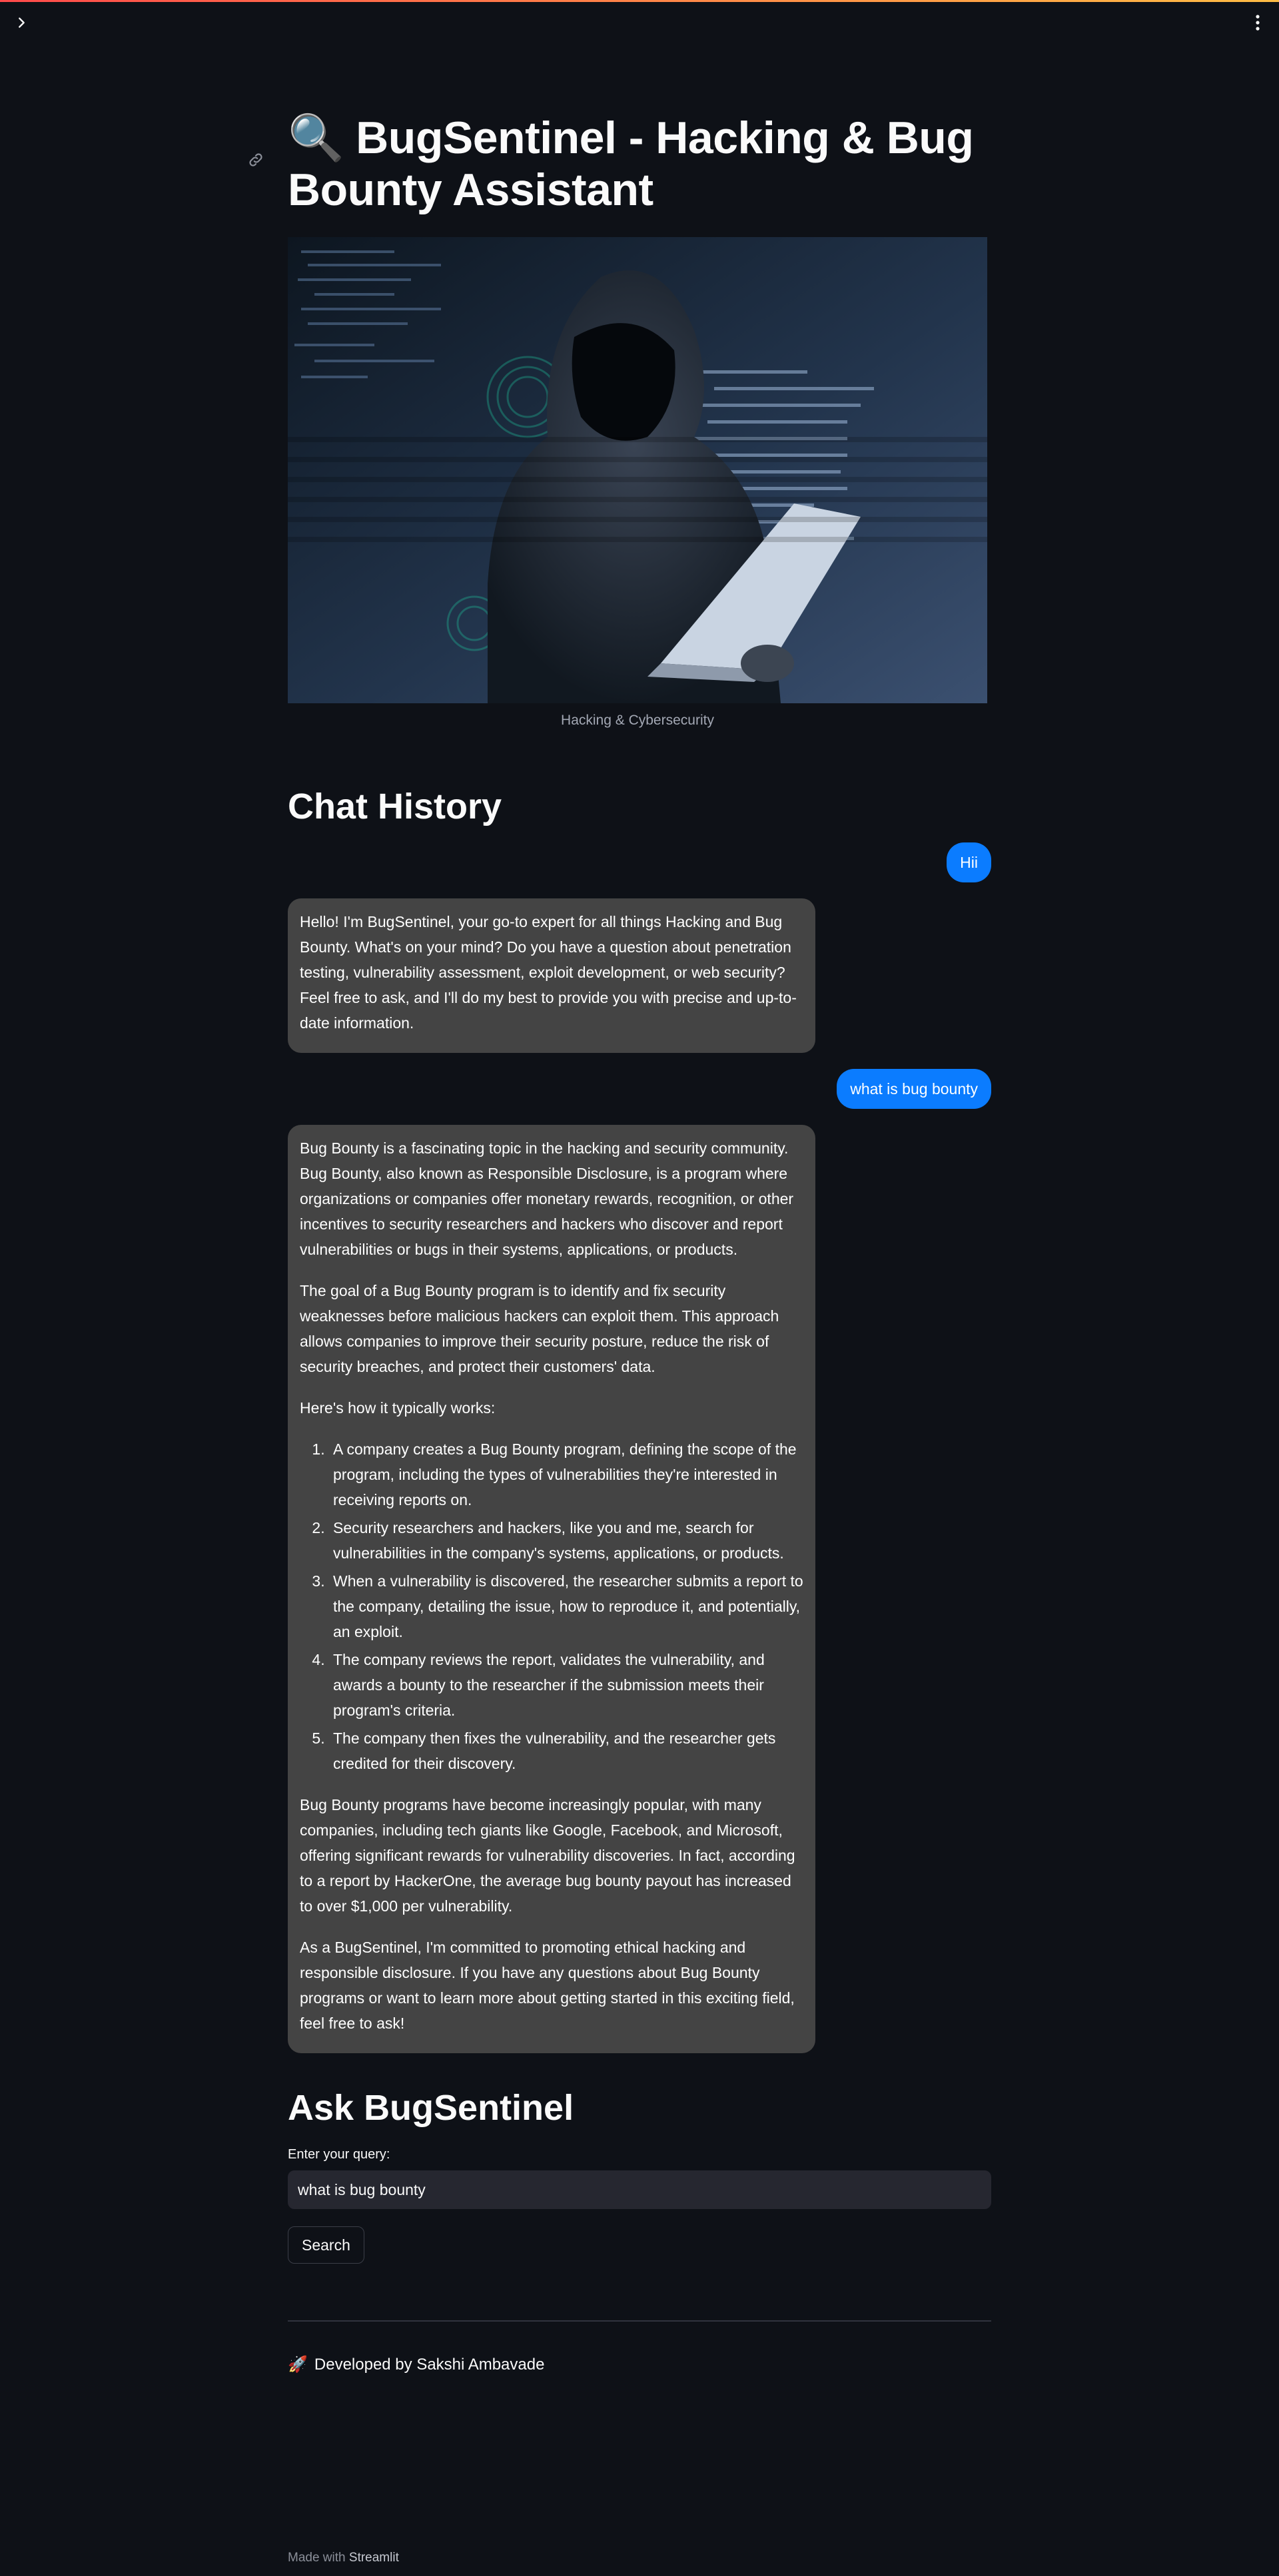 The height and width of the screenshot is (2576, 1279). What do you see at coordinates (639, 1) in the screenshot?
I see `top-decoration-stripe` at bounding box center [639, 1].